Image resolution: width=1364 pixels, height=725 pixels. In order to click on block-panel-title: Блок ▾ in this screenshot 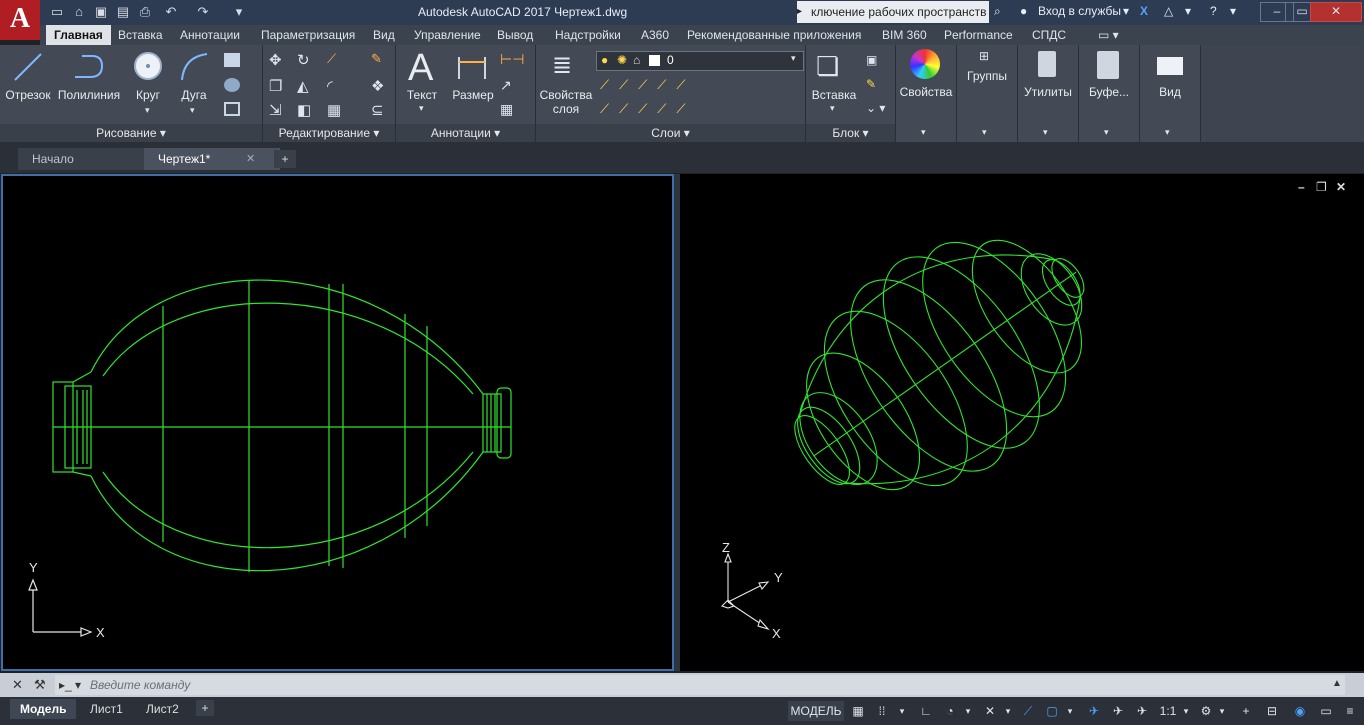, I will do `click(850, 133)`.